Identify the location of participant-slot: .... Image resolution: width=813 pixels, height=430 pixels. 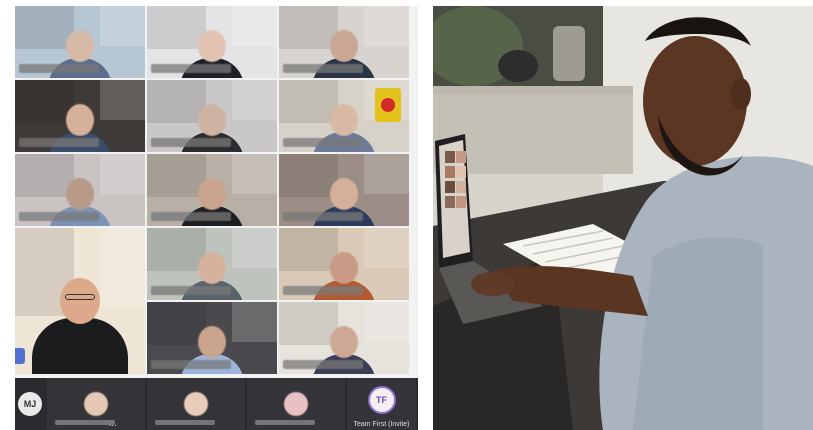
(96, 404).